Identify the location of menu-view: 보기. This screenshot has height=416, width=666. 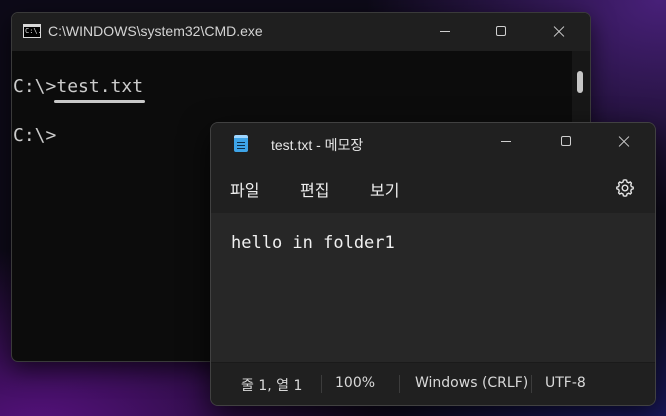
(384, 189).